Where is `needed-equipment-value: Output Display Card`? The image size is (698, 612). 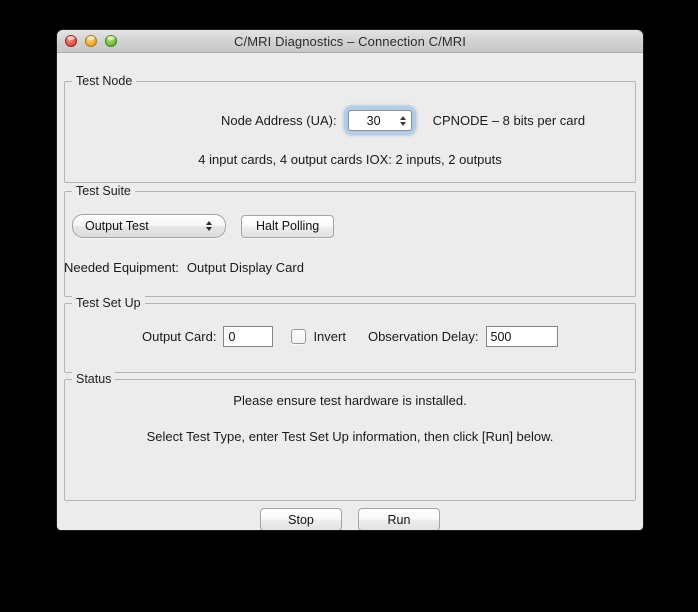 needed-equipment-value: Output Display Card is located at coordinates (245, 267).